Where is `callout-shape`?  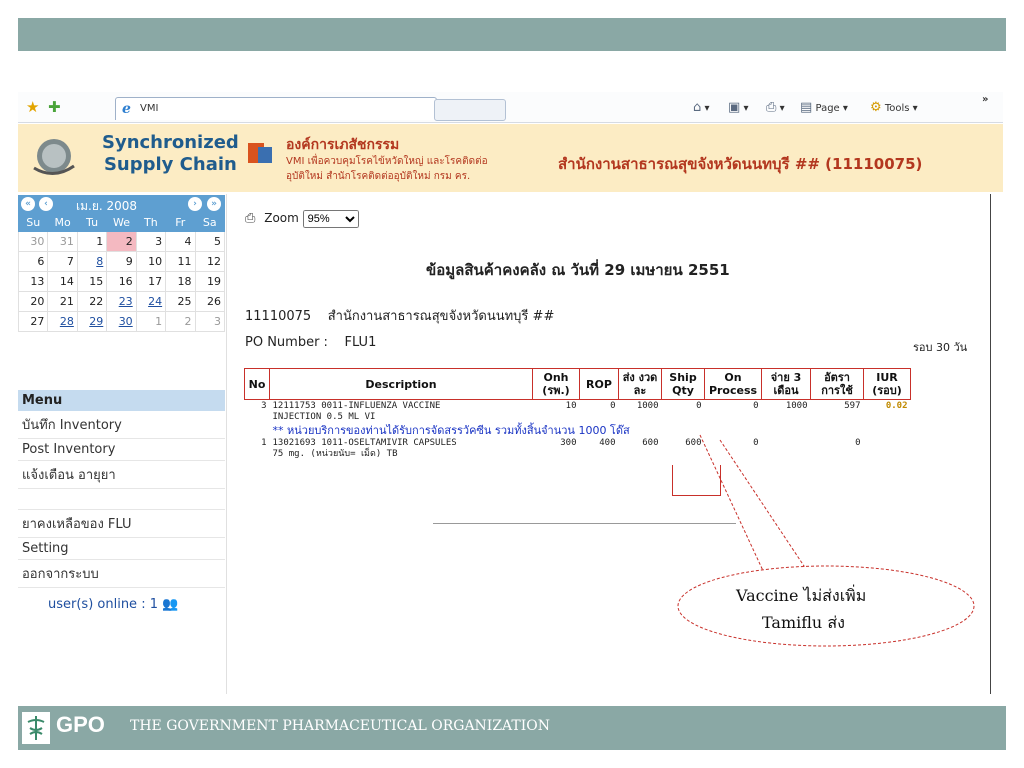
callout-shape is located at coordinates (826, 540).